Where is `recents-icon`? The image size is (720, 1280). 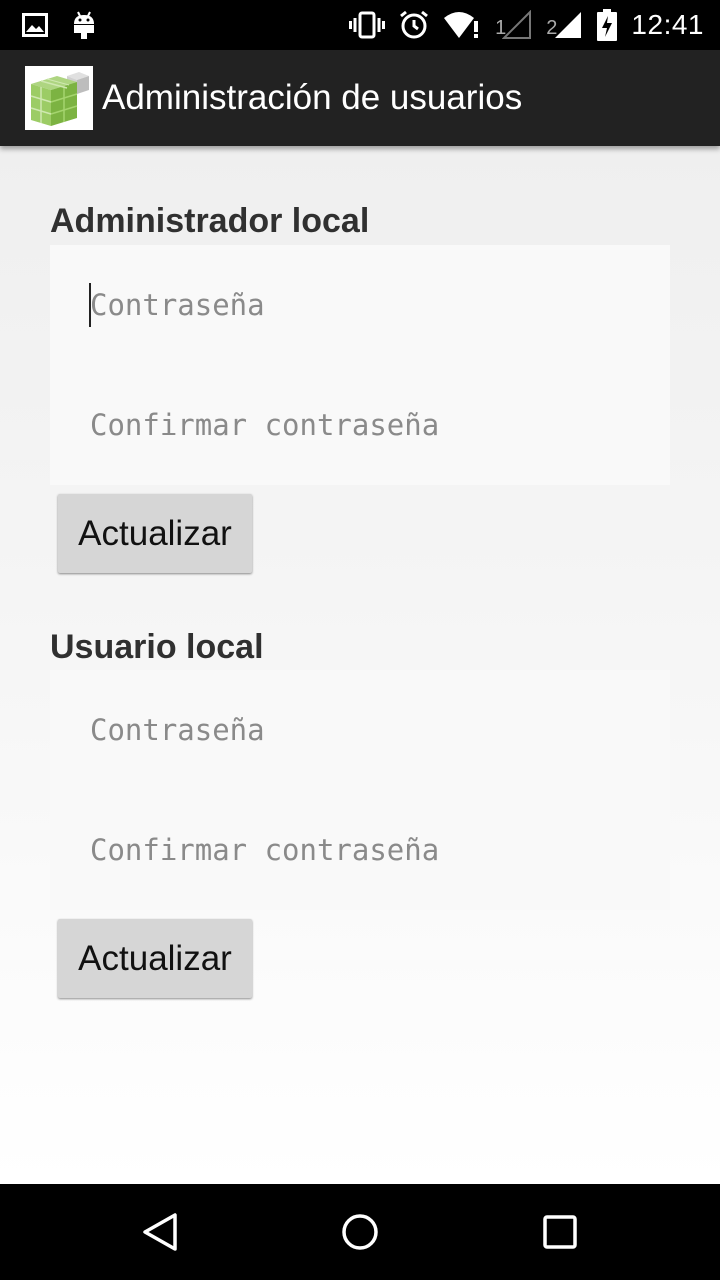 recents-icon is located at coordinates (560, 1232).